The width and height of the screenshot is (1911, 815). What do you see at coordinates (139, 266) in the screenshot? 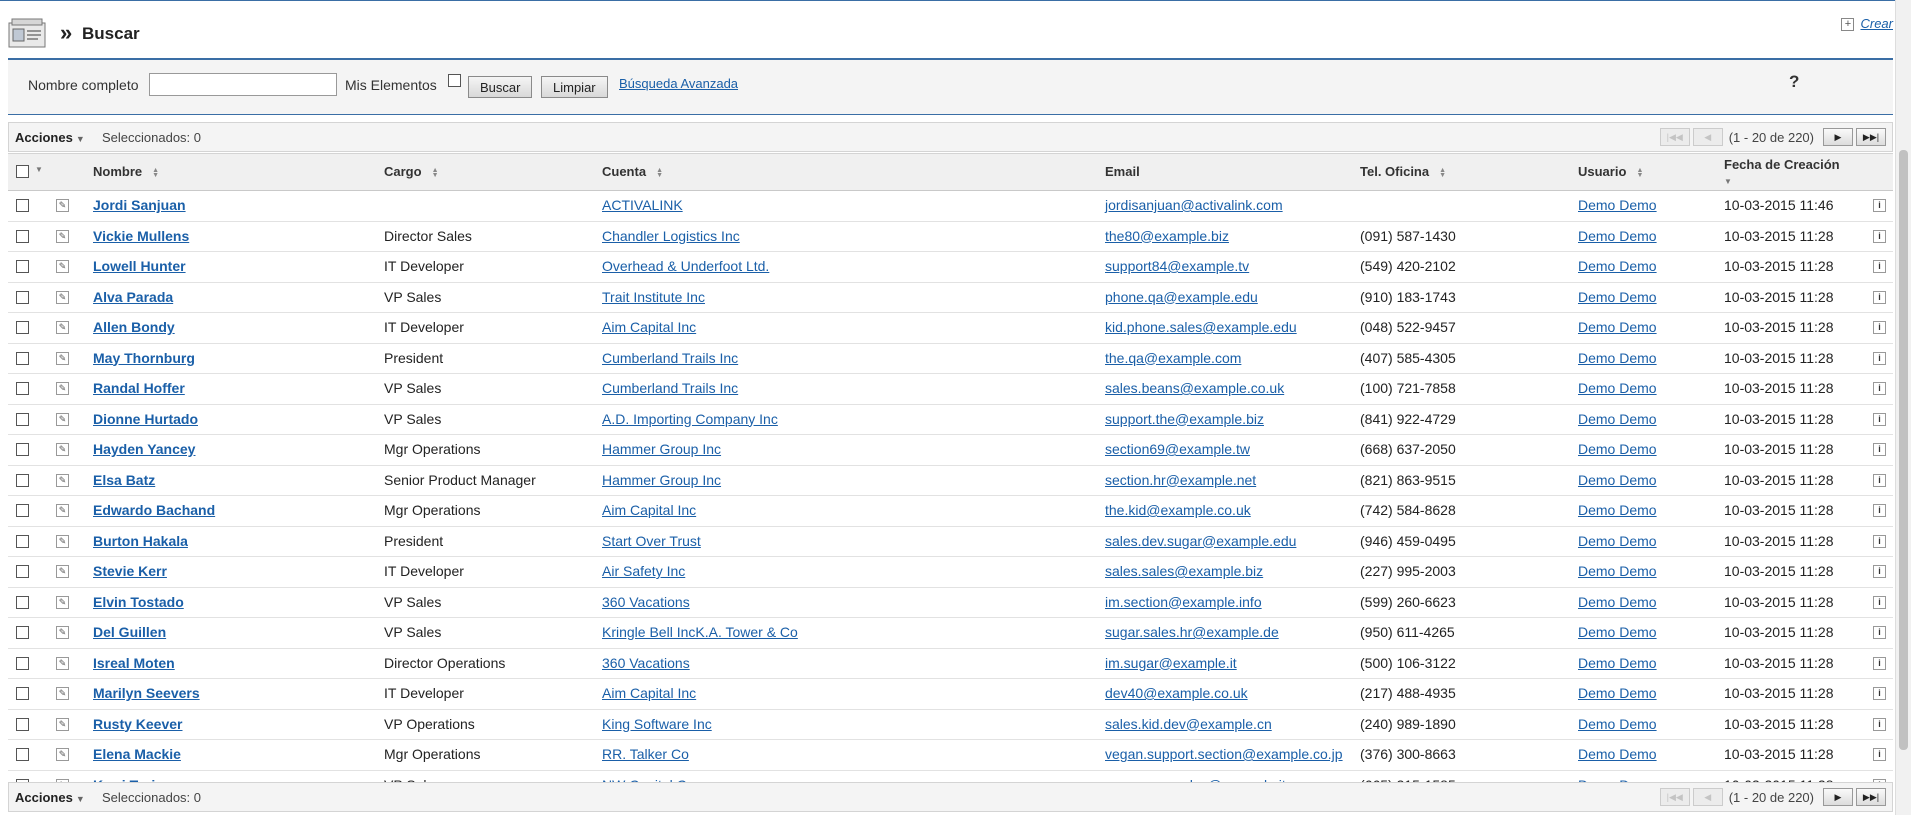
I see `contact-name-link: Lowell Hunter` at bounding box center [139, 266].